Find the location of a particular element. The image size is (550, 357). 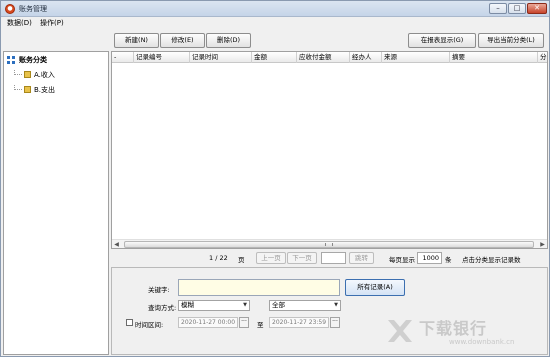

menu-data: 数据(D) is located at coordinates (19, 23).